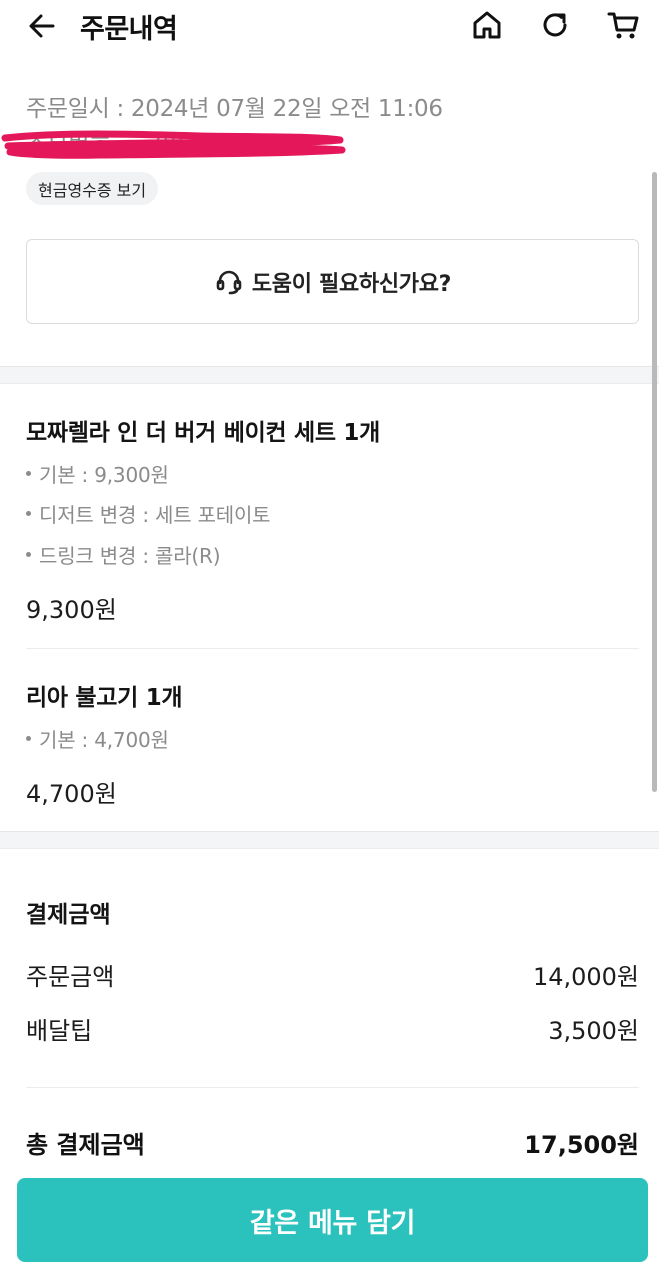 This screenshot has height=1269, width=659. What do you see at coordinates (585, 977) in the screenshot?
I see `order-amount-value: 14,000원` at bounding box center [585, 977].